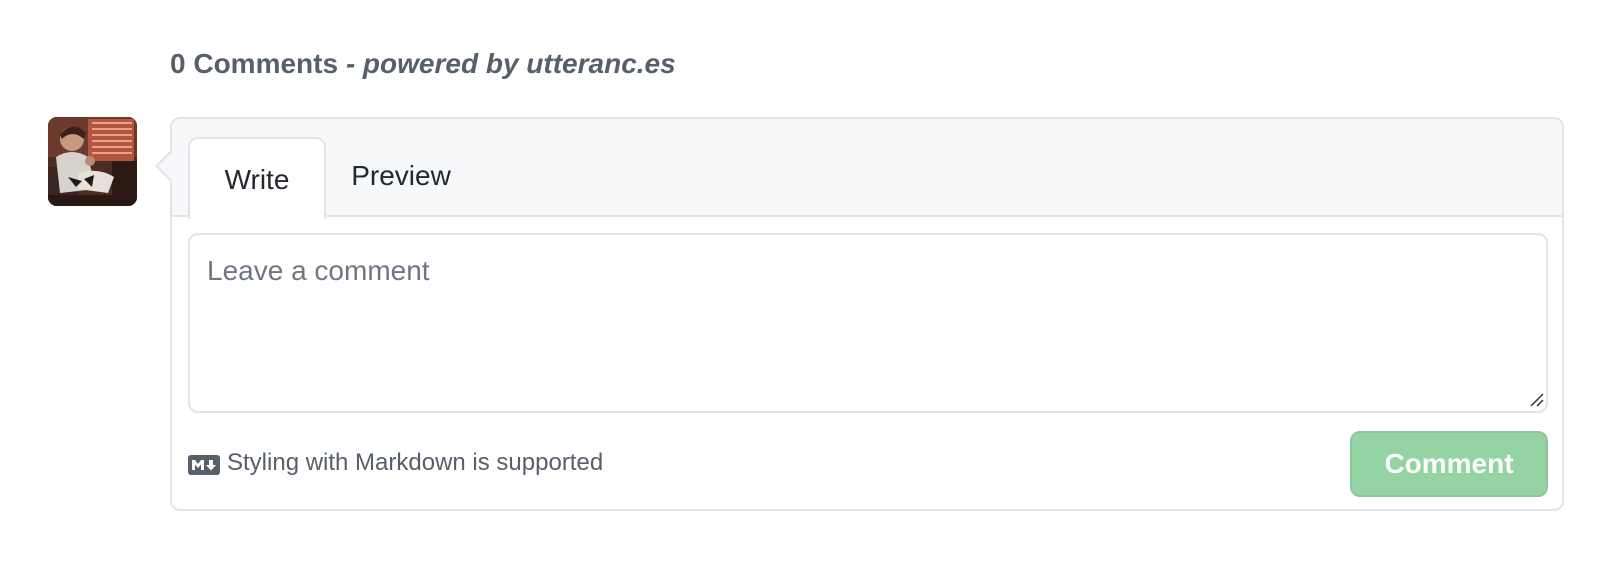 Image resolution: width=1620 pixels, height=584 pixels. I want to click on markdown-icon, so click(204, 464).